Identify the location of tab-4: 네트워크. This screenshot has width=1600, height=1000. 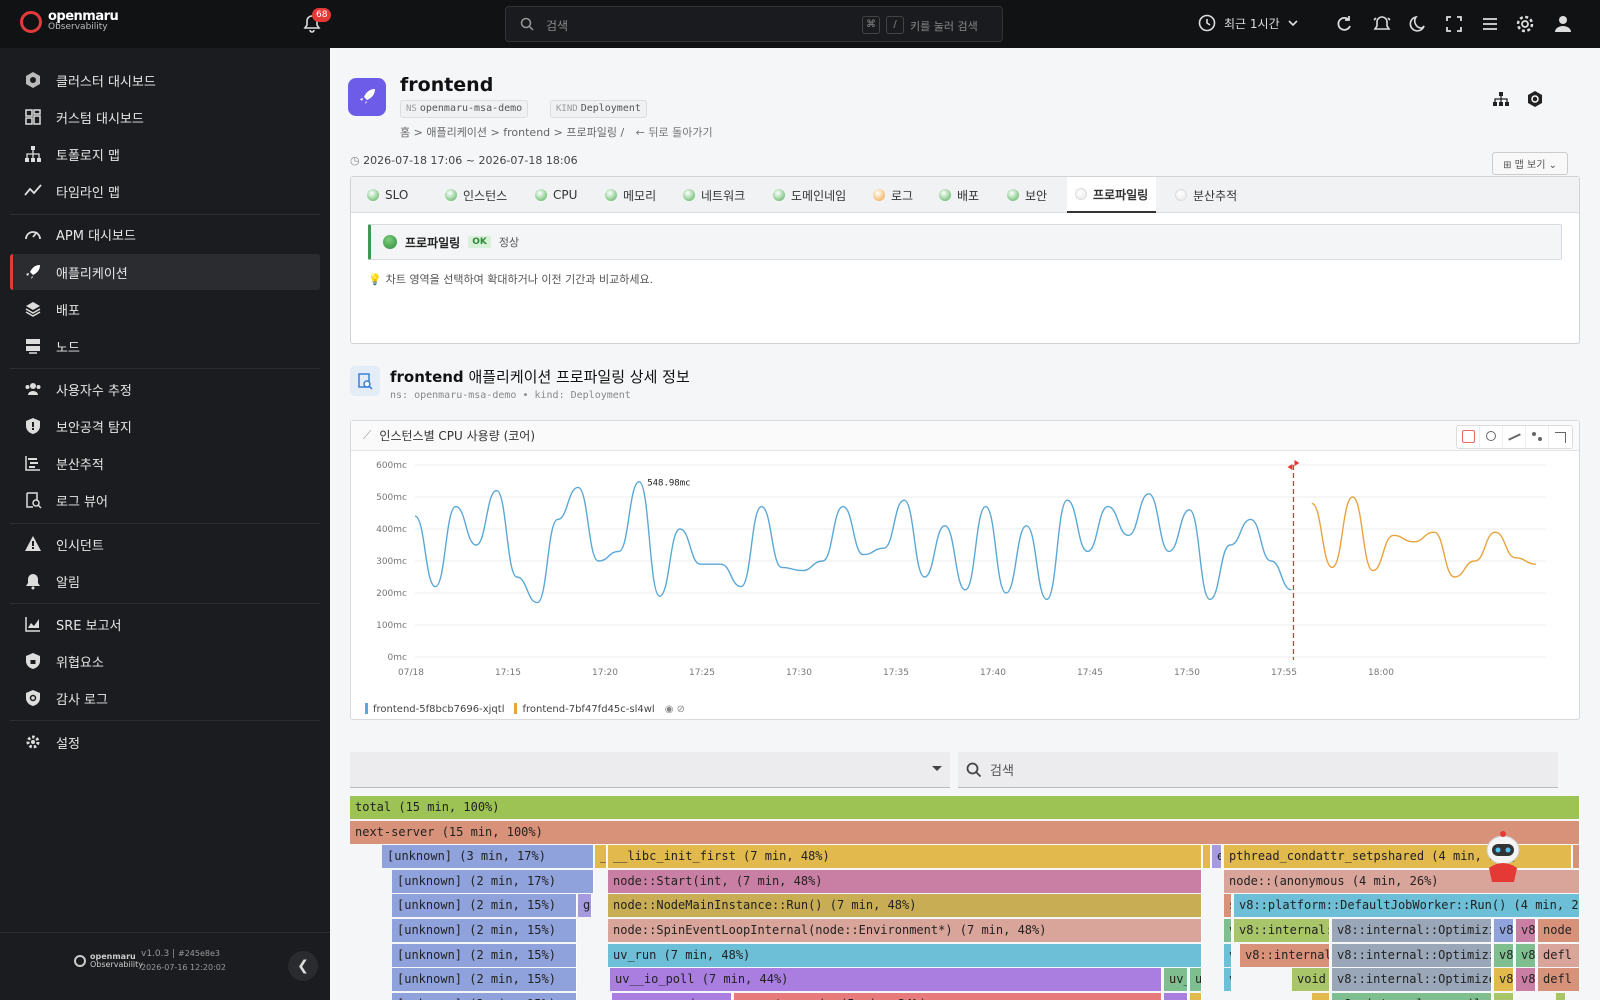
(714, 195).